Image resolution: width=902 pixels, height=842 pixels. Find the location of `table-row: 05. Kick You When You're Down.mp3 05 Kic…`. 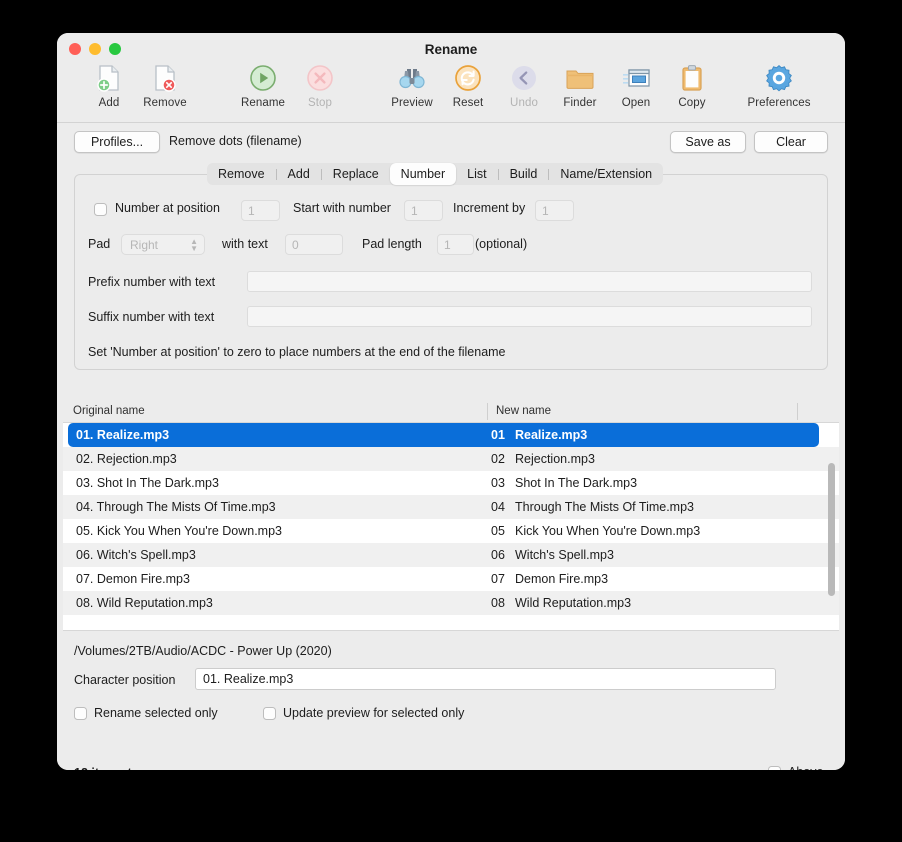

table-row: 05. Kick You When You're Down.mp3 05 Kic… is located at coordinates (451, 531).